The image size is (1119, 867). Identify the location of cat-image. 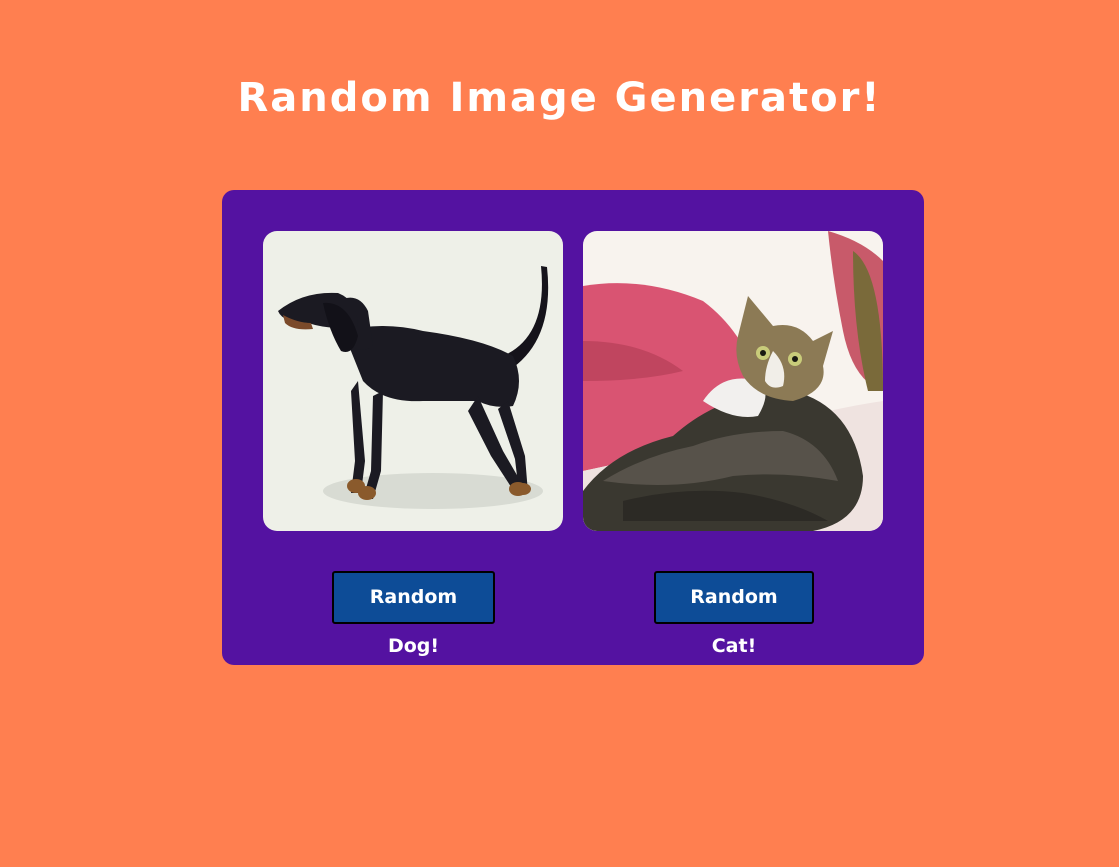
(733, 381).